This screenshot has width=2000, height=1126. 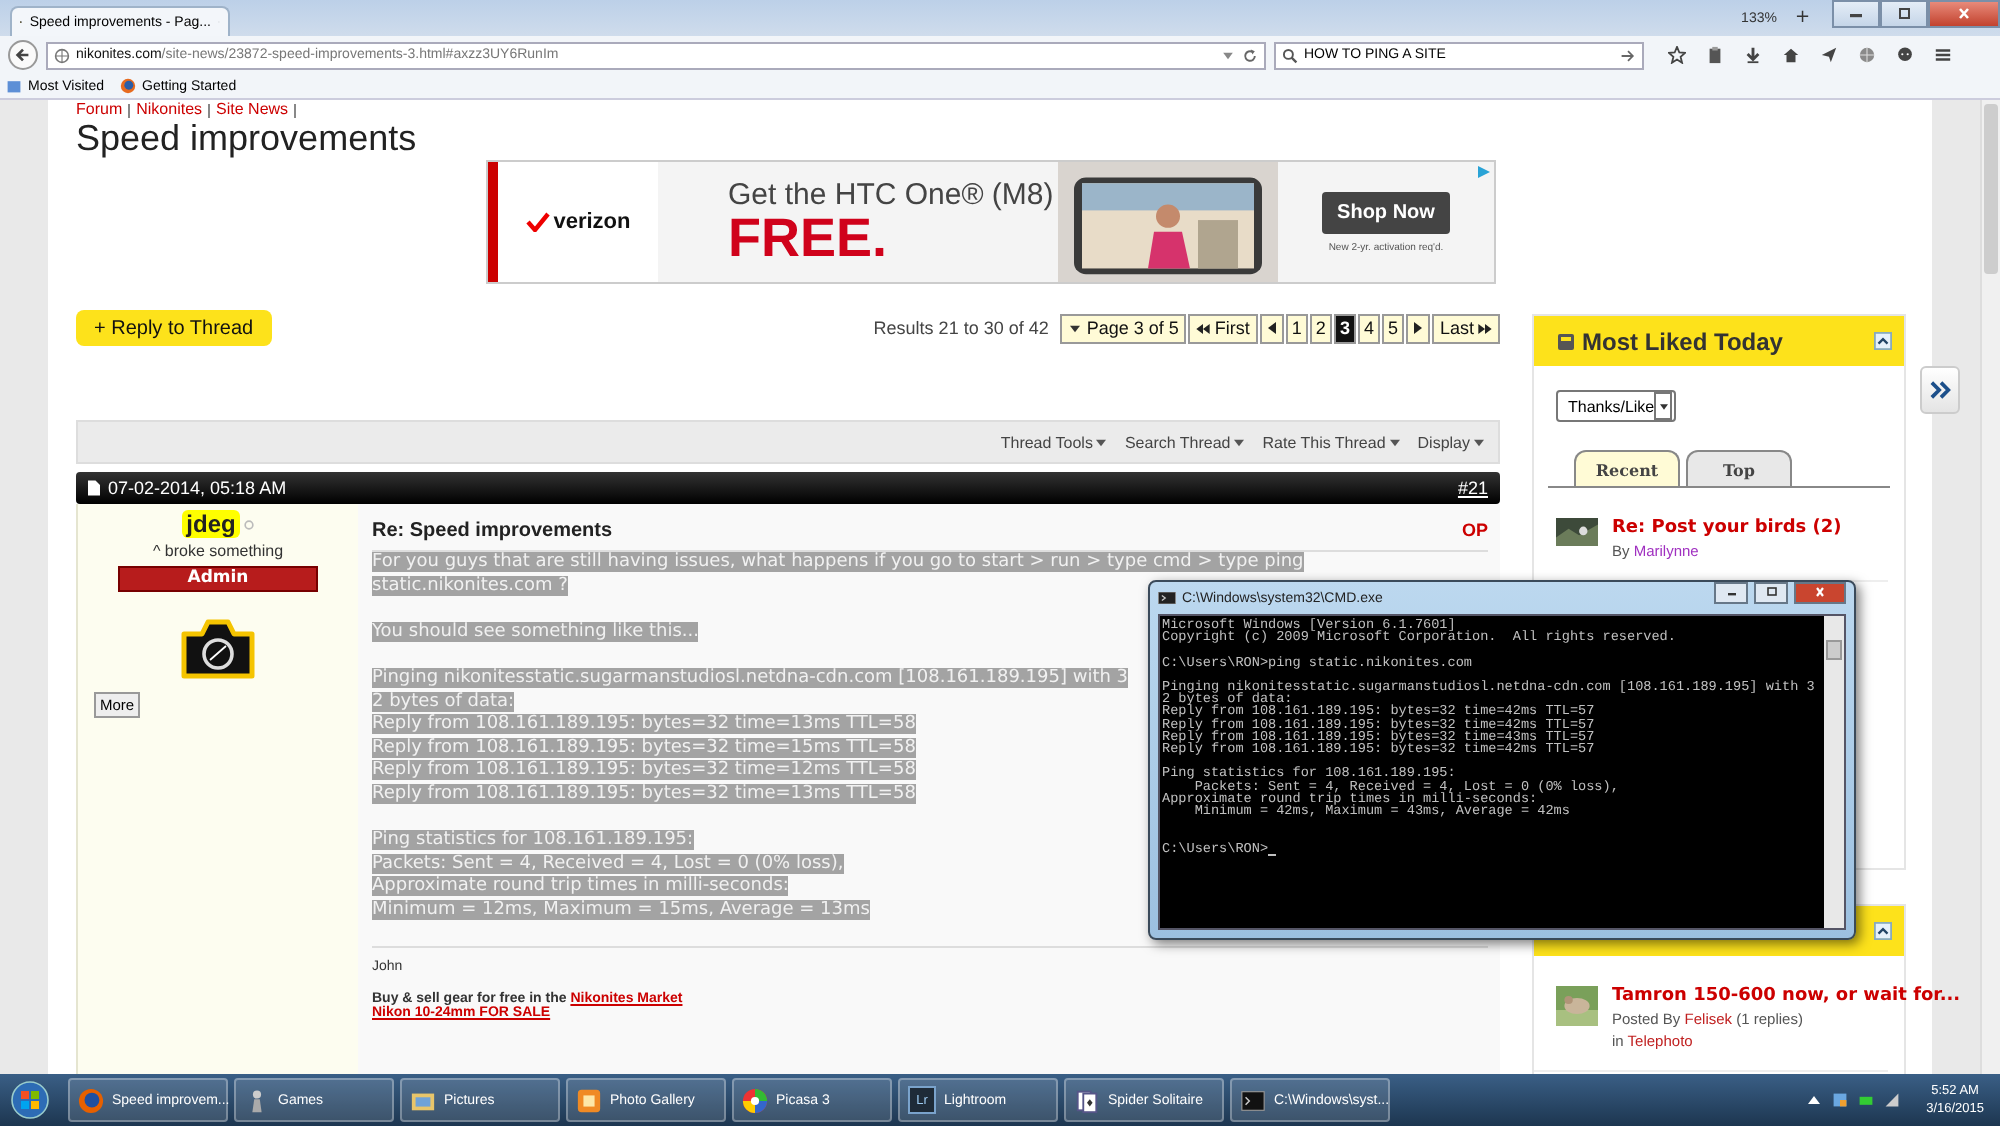 I want to click on post-text: Reply from 108.161.189.195: bytes=32 time=15ms TTL=58, so click(x=644, y=747).